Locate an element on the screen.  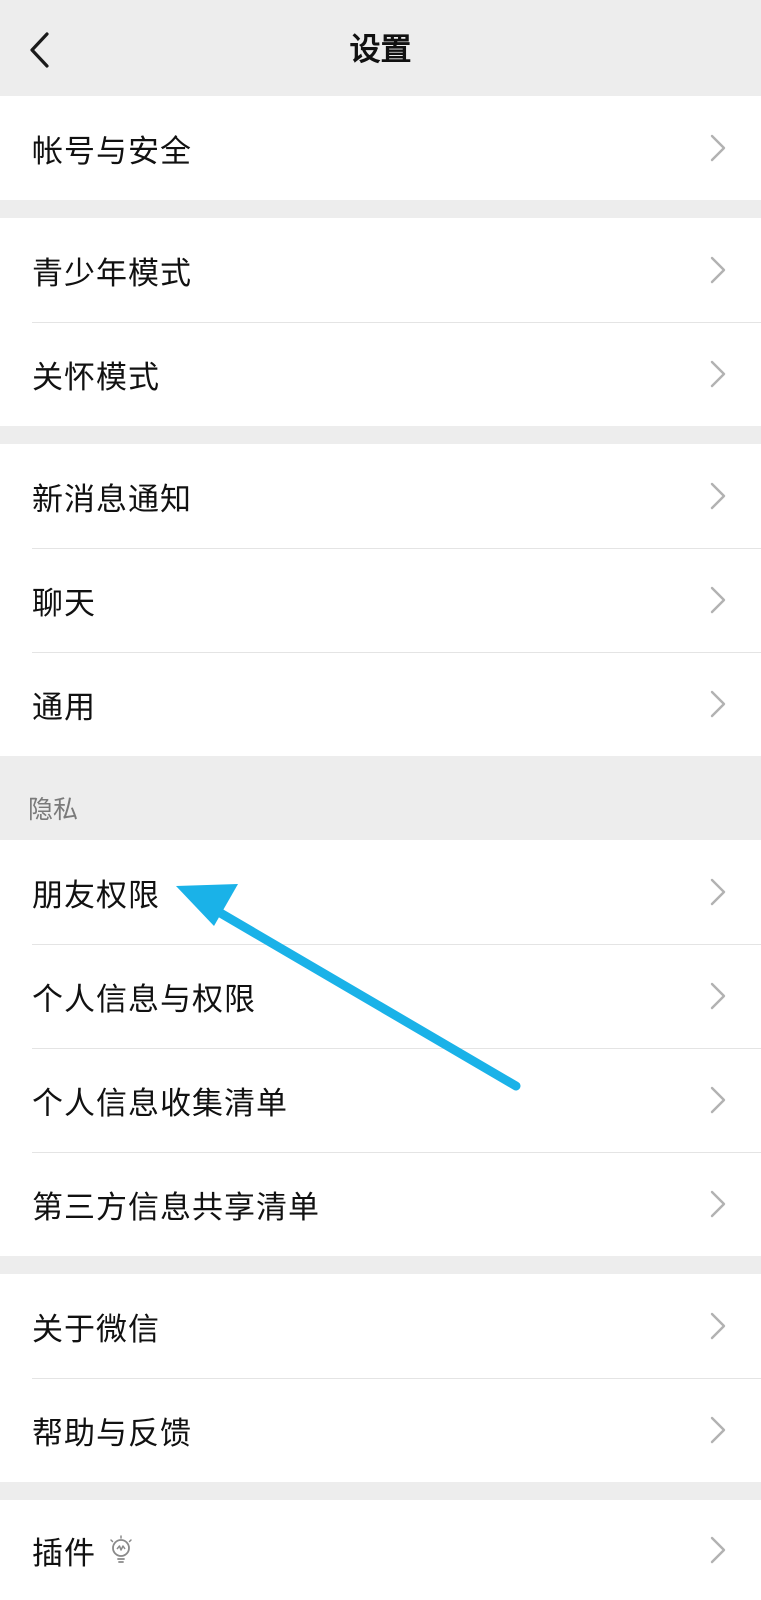
settings-item-label: 通用 is located at coordinates (64, 707).